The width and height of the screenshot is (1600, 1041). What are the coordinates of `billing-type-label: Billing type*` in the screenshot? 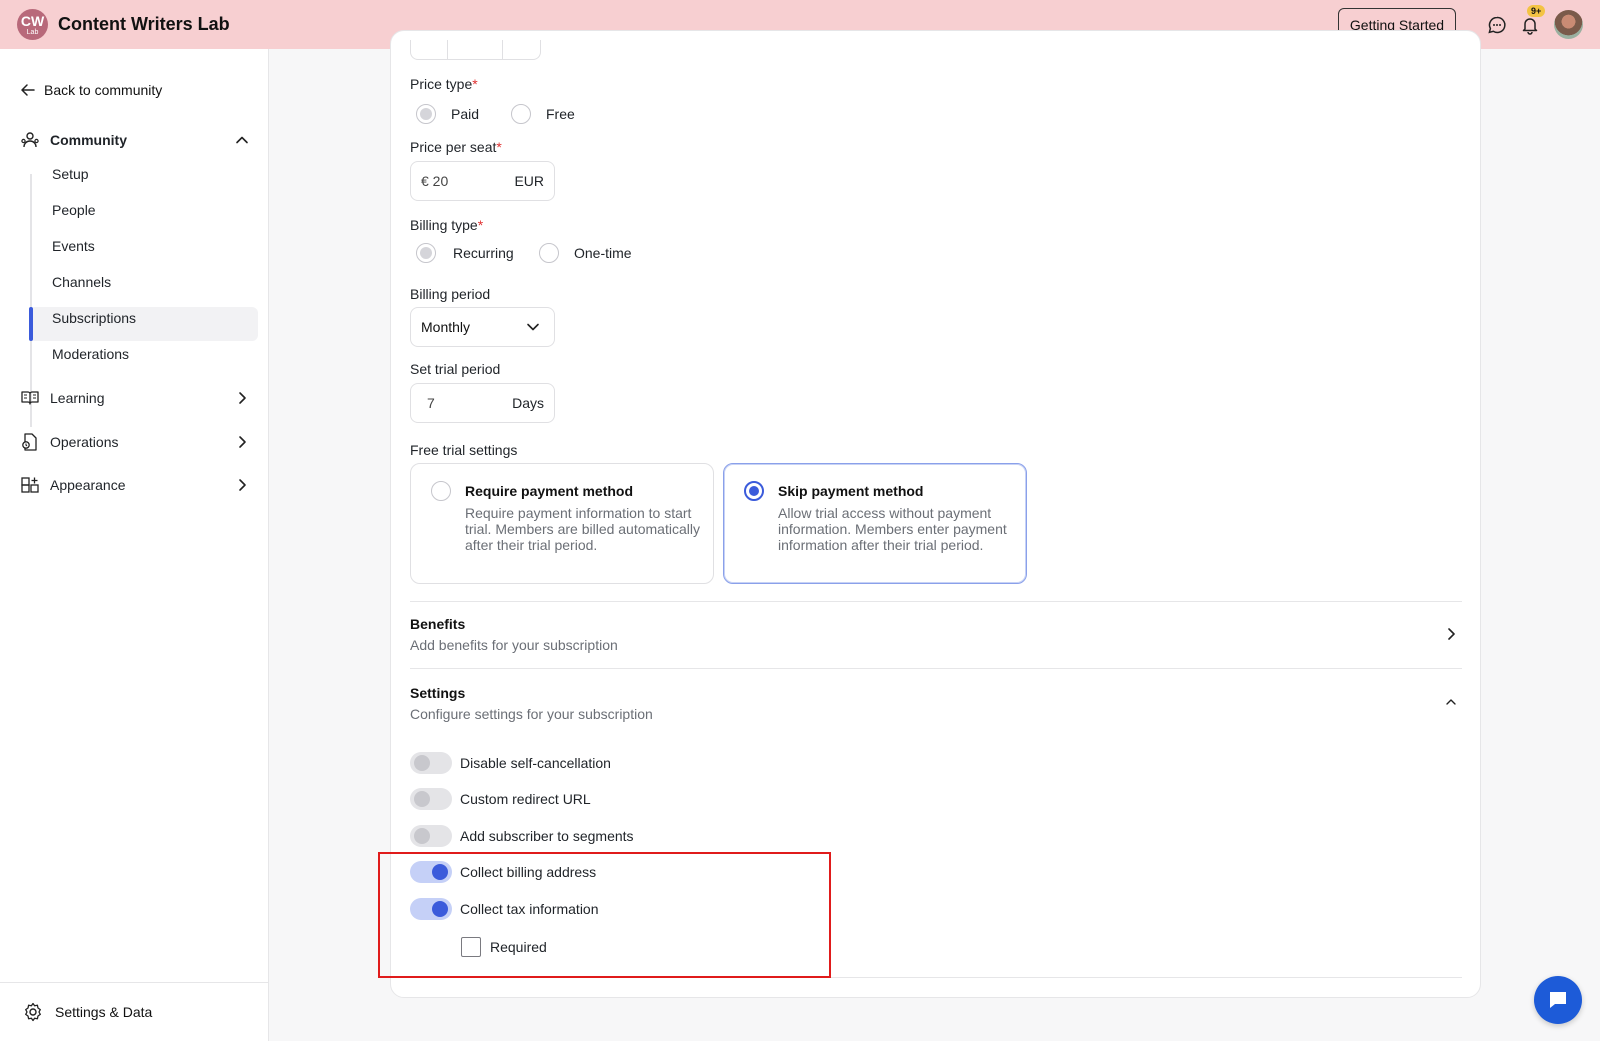 It's located at (447, 225).